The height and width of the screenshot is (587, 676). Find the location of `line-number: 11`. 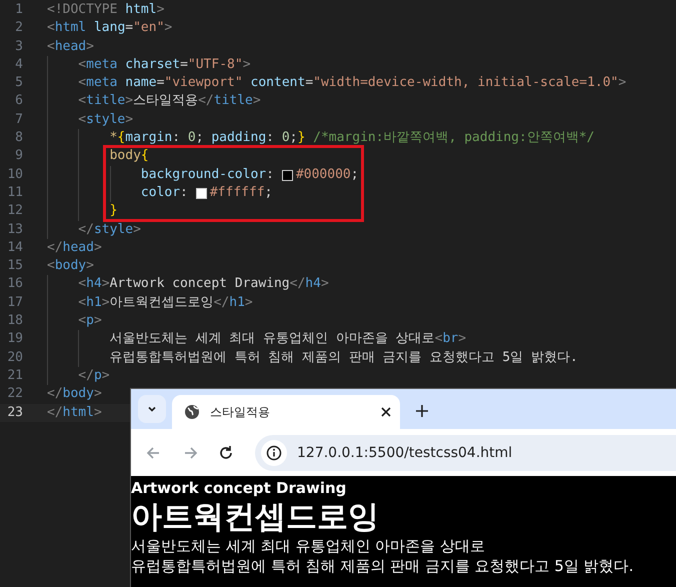

line-number: 11 is located at coordinates (14, 193).